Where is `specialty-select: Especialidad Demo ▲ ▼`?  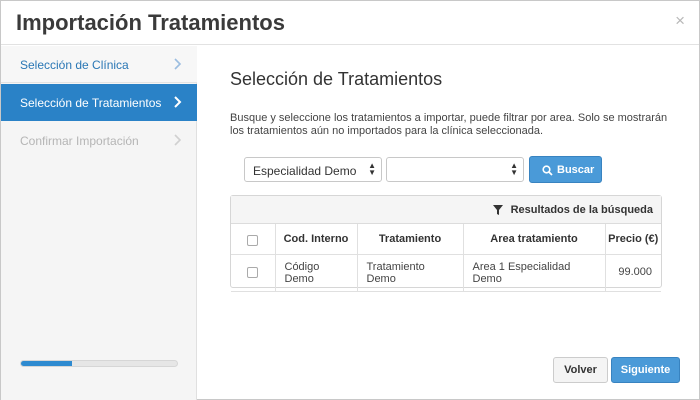
specialty-select: Especialidad Demo ▲ ▼ is located at coordinates (313, 169).